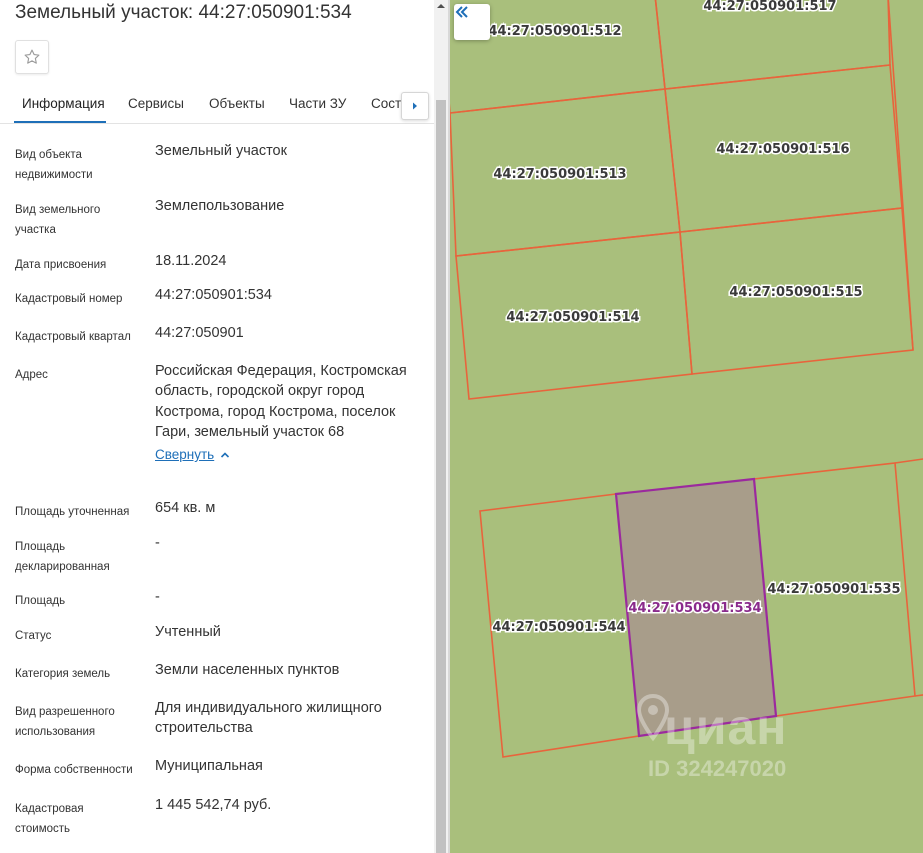  What do you see at coordinates (900, 175) in the screenshot?
I see `parcel-border-east` at bounding box center [900, 175].